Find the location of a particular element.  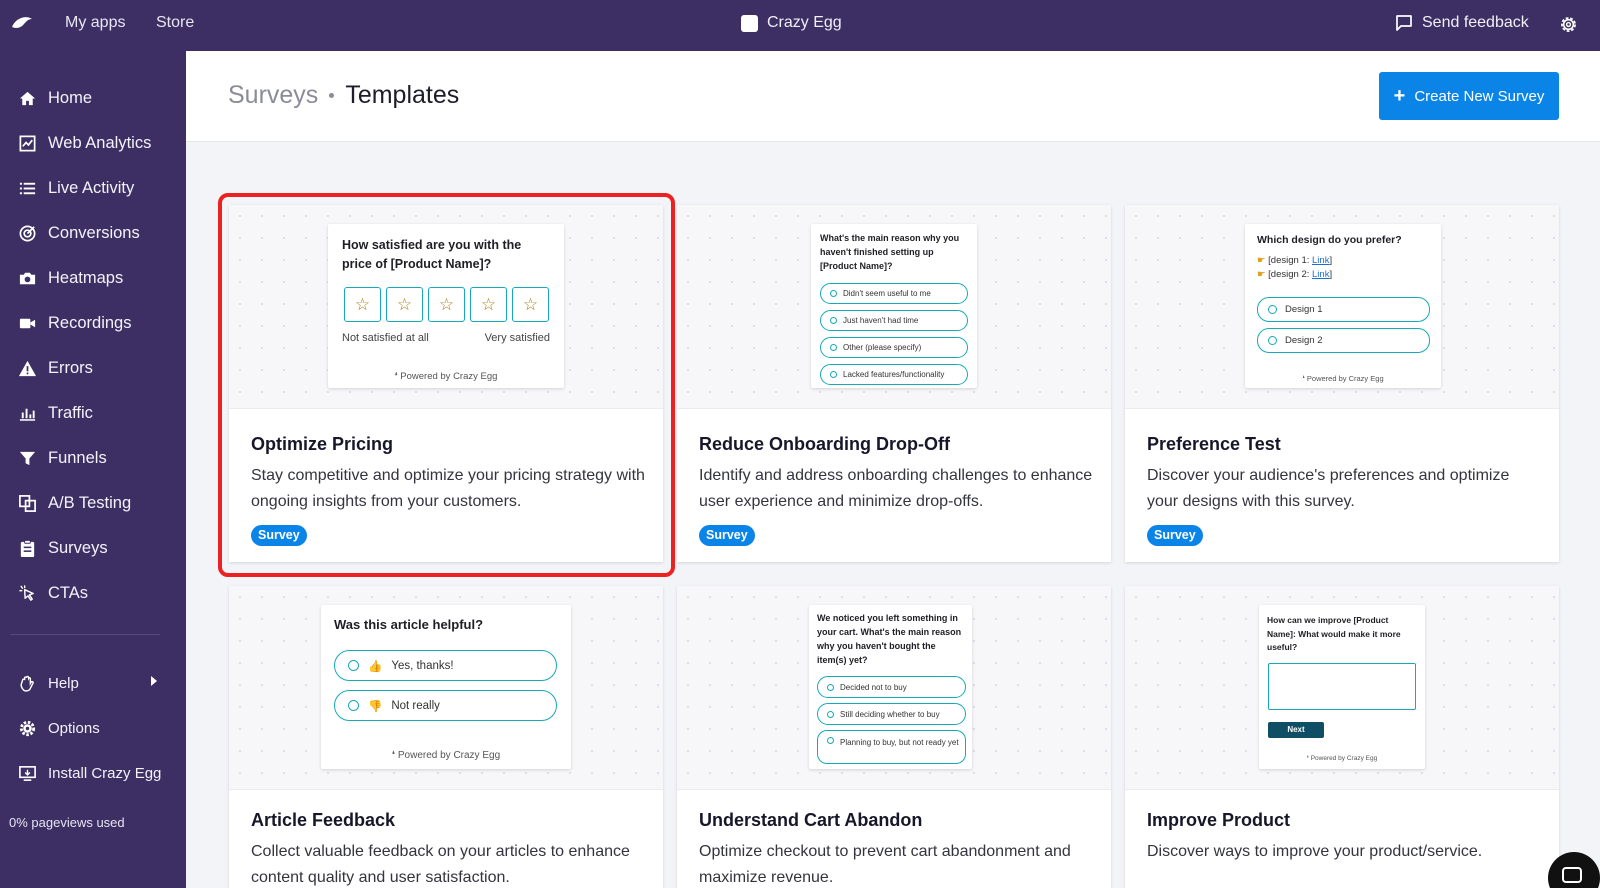

preview-option-label: Design 2 is located at coordinates (1304, 340).